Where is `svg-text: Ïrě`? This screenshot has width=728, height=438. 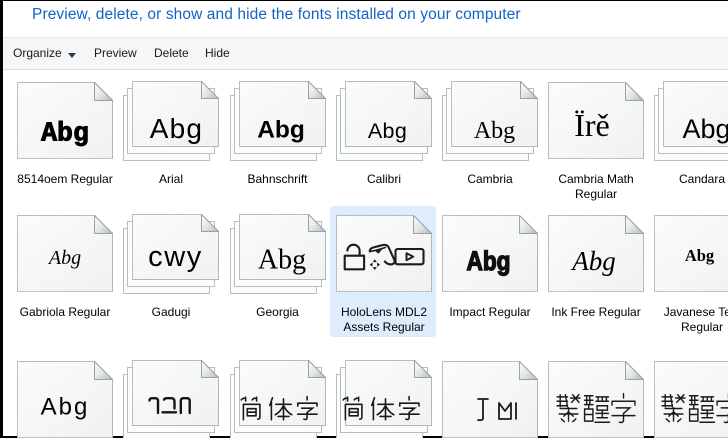
svg-text: Ïrě is located at coordinates (592, 125).